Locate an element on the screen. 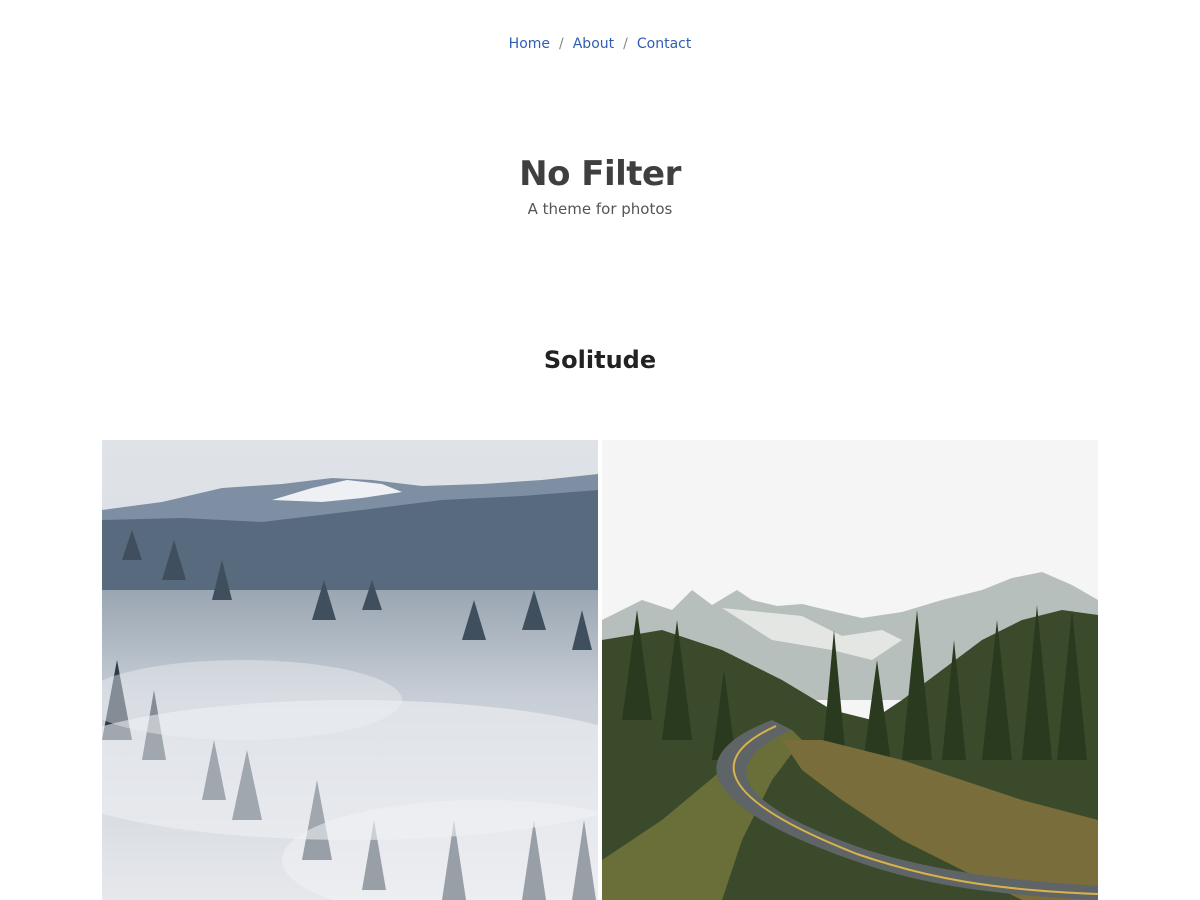 The width and height of the screenshot is (1200, 900). post-title: Solitude is located at coordinates (600, 360).